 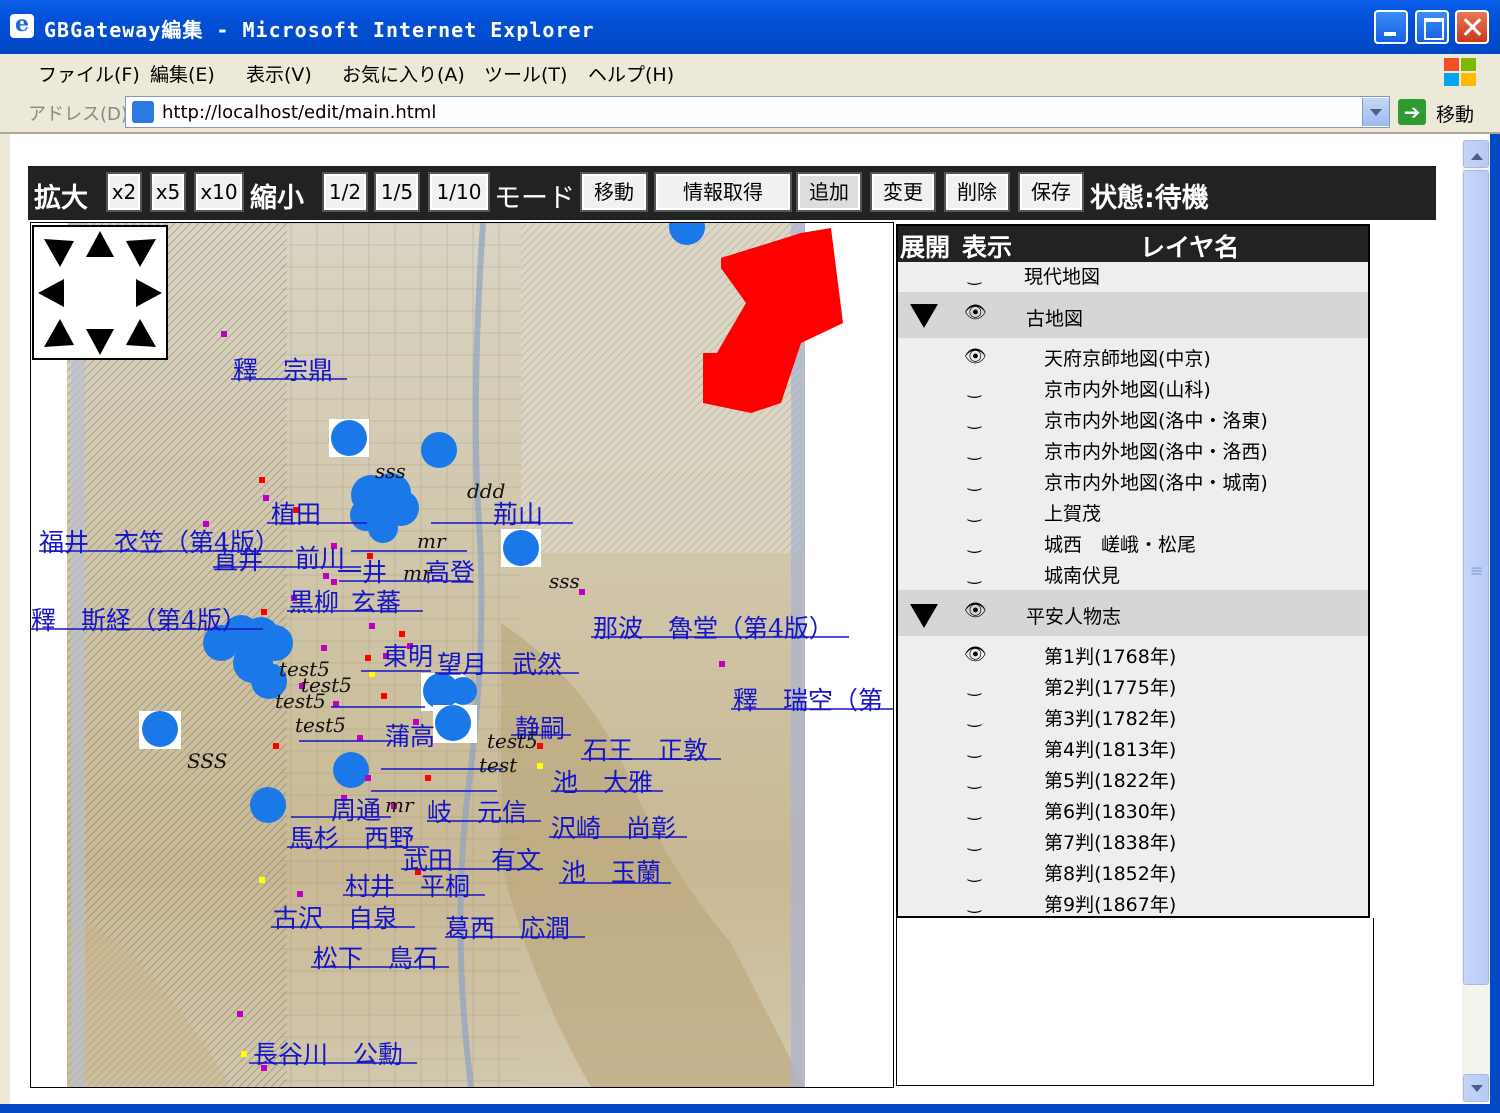 What do you see at coordinates (1375, 112) in the screenshot?
I see `address-dropdown-button` at bounding box center [1375, 112].